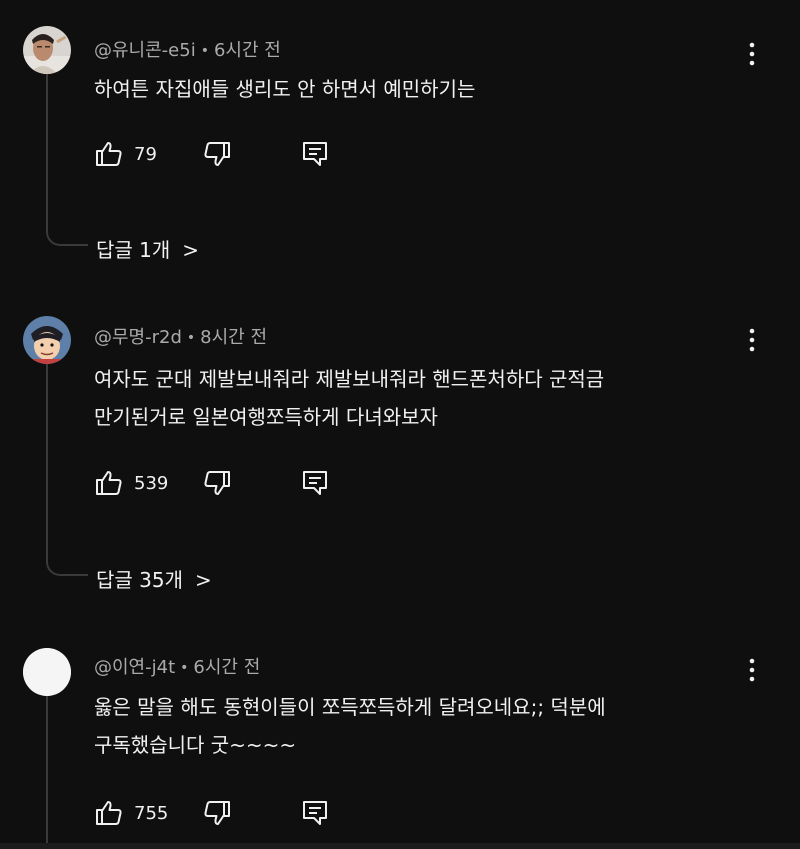  Describe the element at coordinates (145, 50) in the screenshot. I see `comment-author: @유니콘-e5i` at that location.